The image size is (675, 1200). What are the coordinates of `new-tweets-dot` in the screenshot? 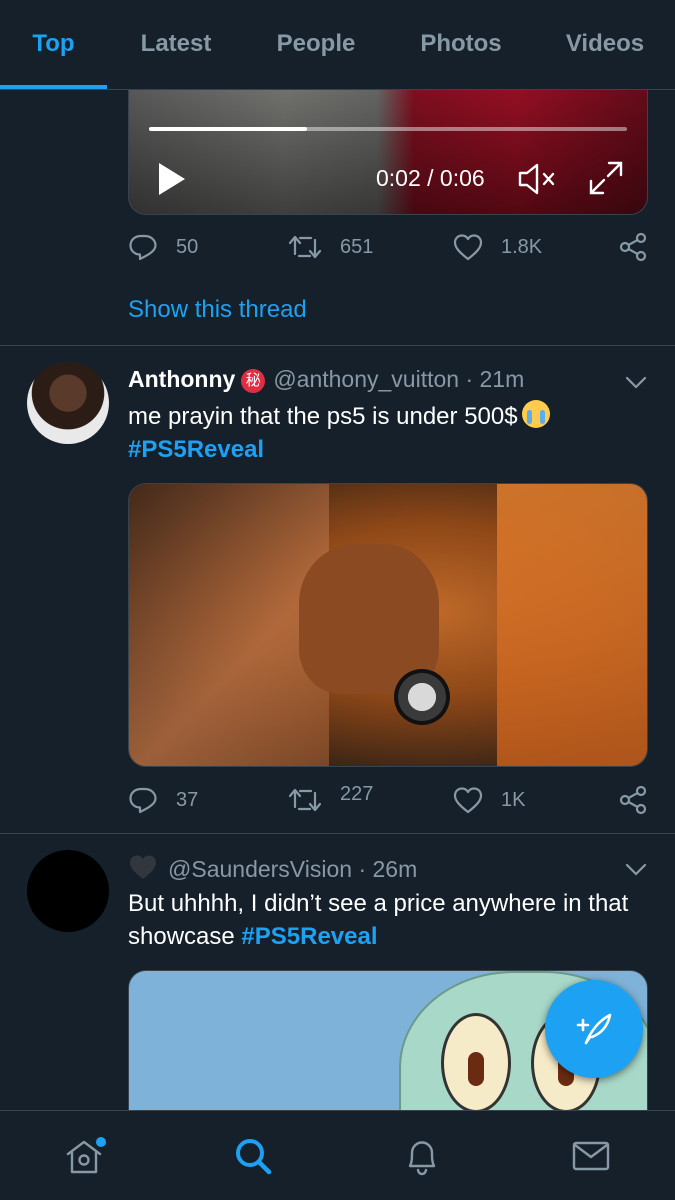 It's located at (101, 1142).